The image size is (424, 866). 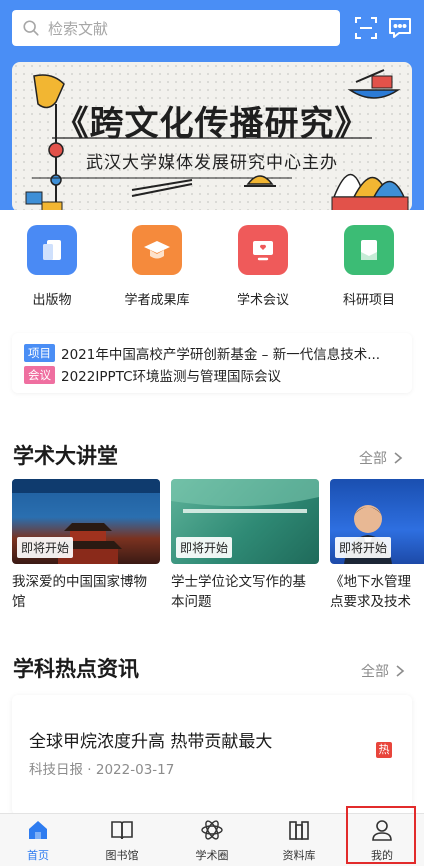 What do you see at coordinates (122, 855) in the screenshot?
I see `tab-label: 图书馆` at bounding box center [122, 855].